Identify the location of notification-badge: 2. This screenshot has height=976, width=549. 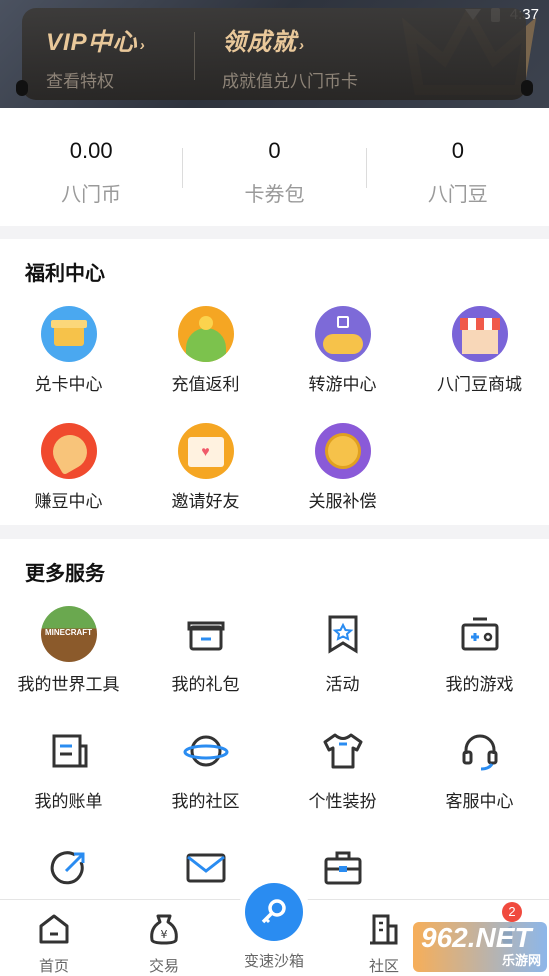
(512, 912).